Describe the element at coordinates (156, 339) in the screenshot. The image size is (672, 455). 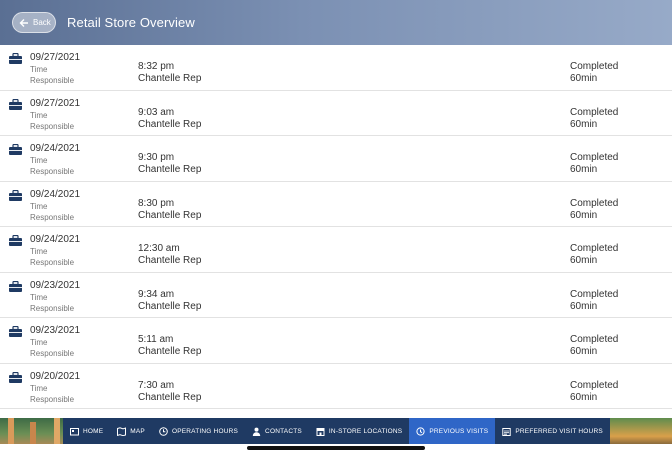
I see `visit-time: 5:11 am` at that location.